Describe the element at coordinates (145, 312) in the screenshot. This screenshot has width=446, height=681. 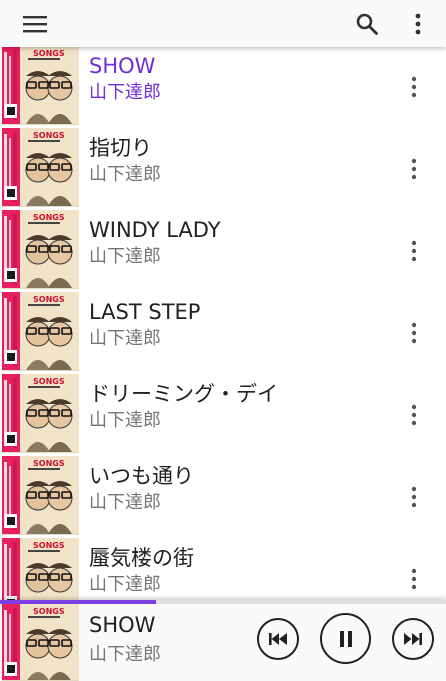
I see `song-title: LAST STEP` at that location.